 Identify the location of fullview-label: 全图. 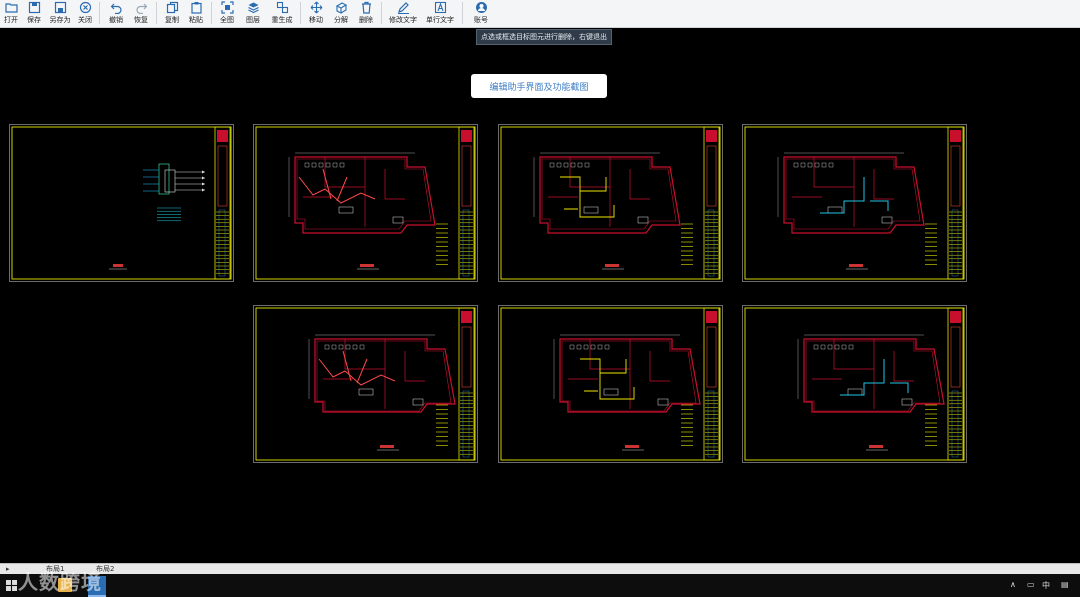
(227, 20).